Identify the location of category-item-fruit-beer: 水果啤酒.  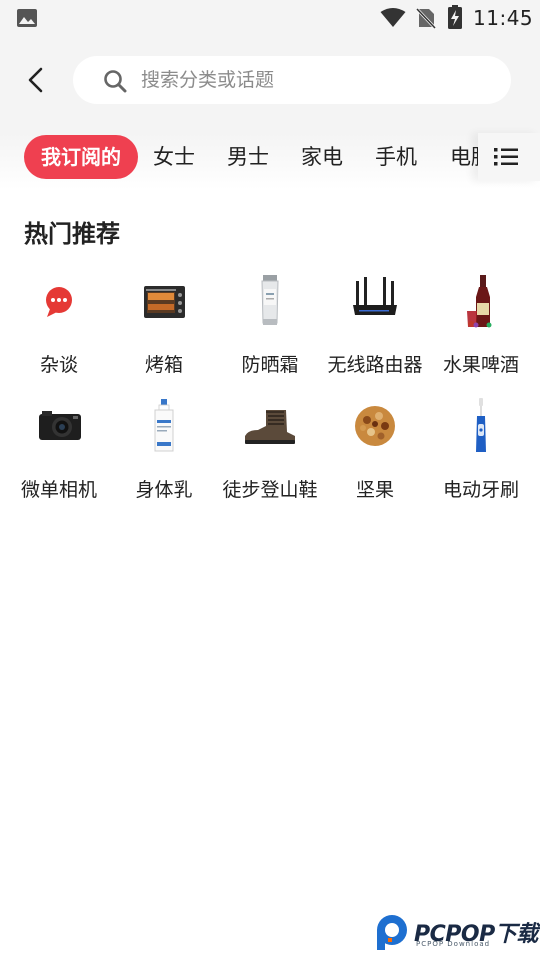
(481, 327).